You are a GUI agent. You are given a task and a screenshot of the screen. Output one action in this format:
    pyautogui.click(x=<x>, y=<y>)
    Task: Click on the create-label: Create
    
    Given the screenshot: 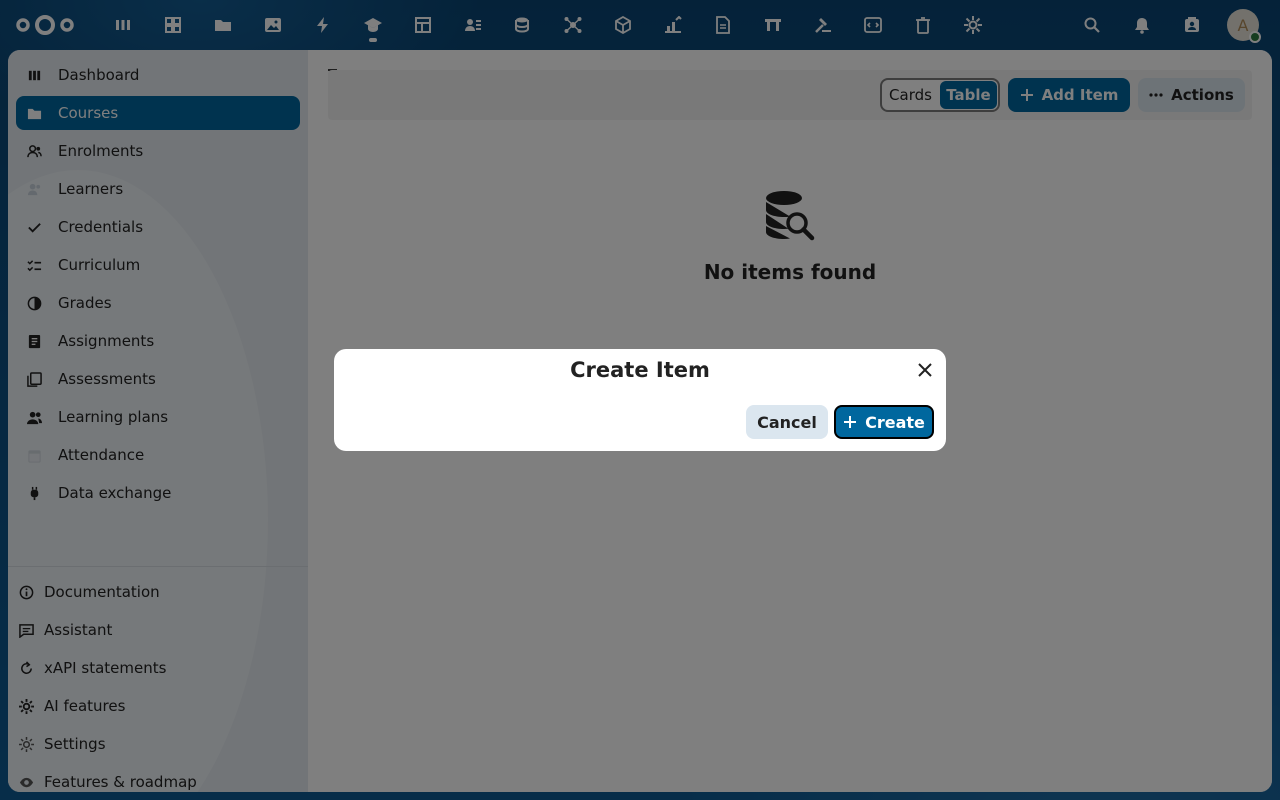 What is the action you would take?
    pyautogui.click(x=895, y=422)
    